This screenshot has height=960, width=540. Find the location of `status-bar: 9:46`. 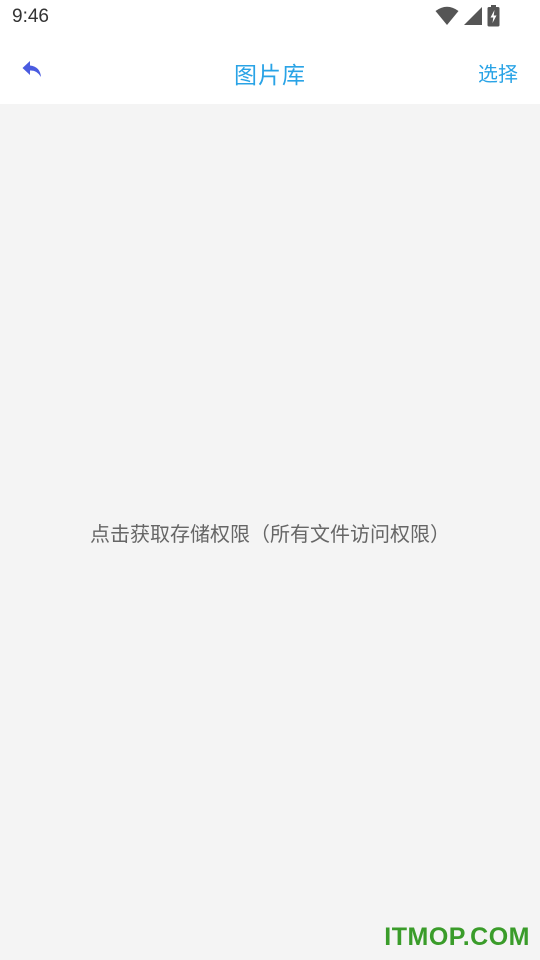

status-bar: 9:46 is located at coordinates (270, 18).